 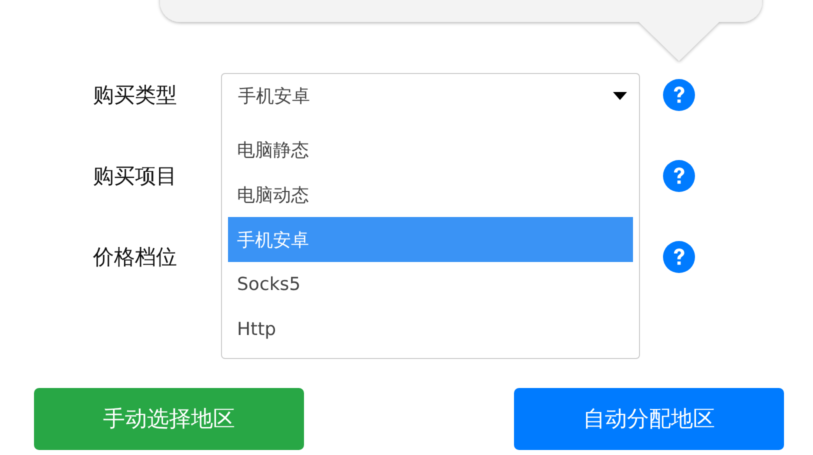 I want to click on dropdown-option: Http, so click(x=430, y=329).